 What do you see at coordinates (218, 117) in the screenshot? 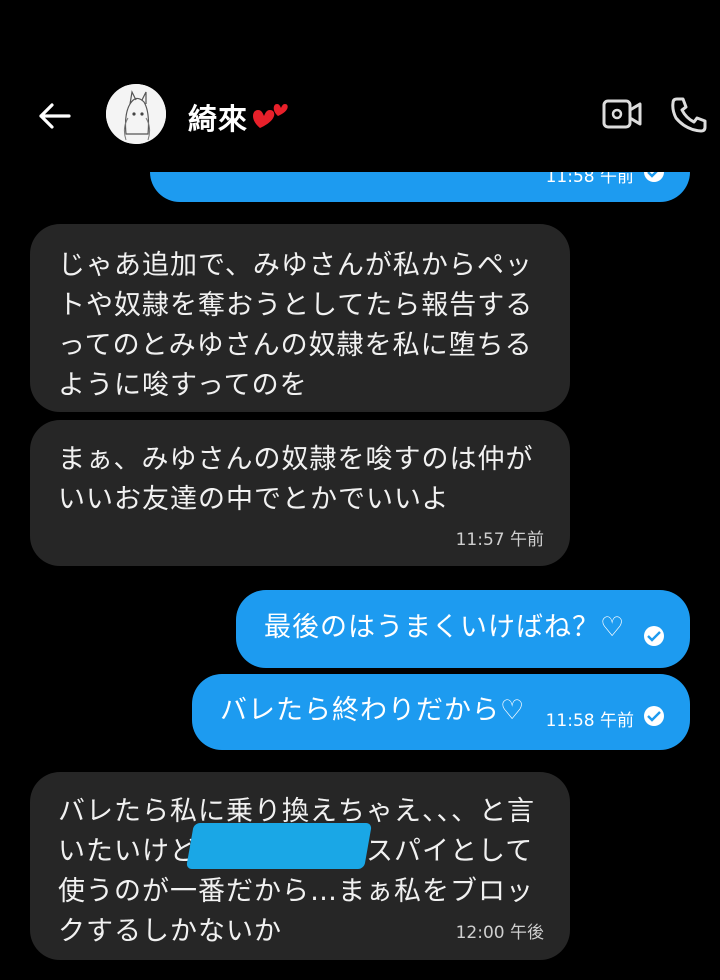
I see `contact-name: 綺來` at bounding box center [218, 117].